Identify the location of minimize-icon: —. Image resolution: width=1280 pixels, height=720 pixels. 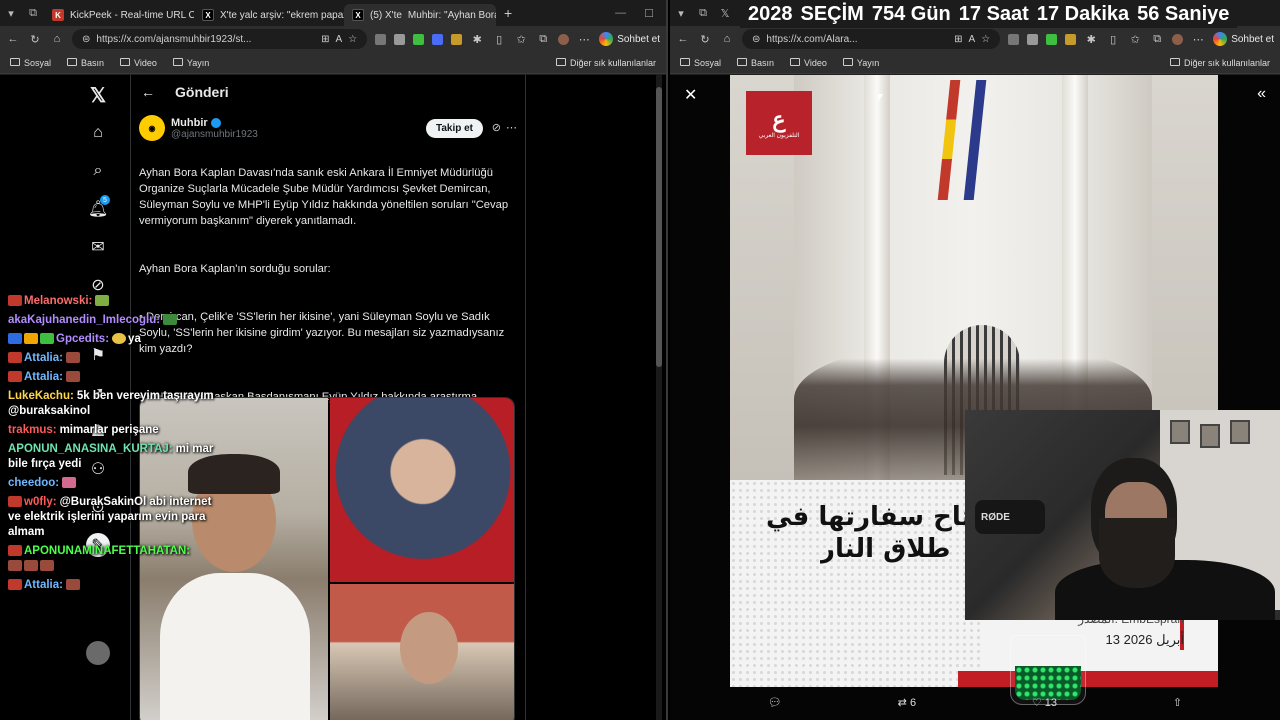
(620, 13).